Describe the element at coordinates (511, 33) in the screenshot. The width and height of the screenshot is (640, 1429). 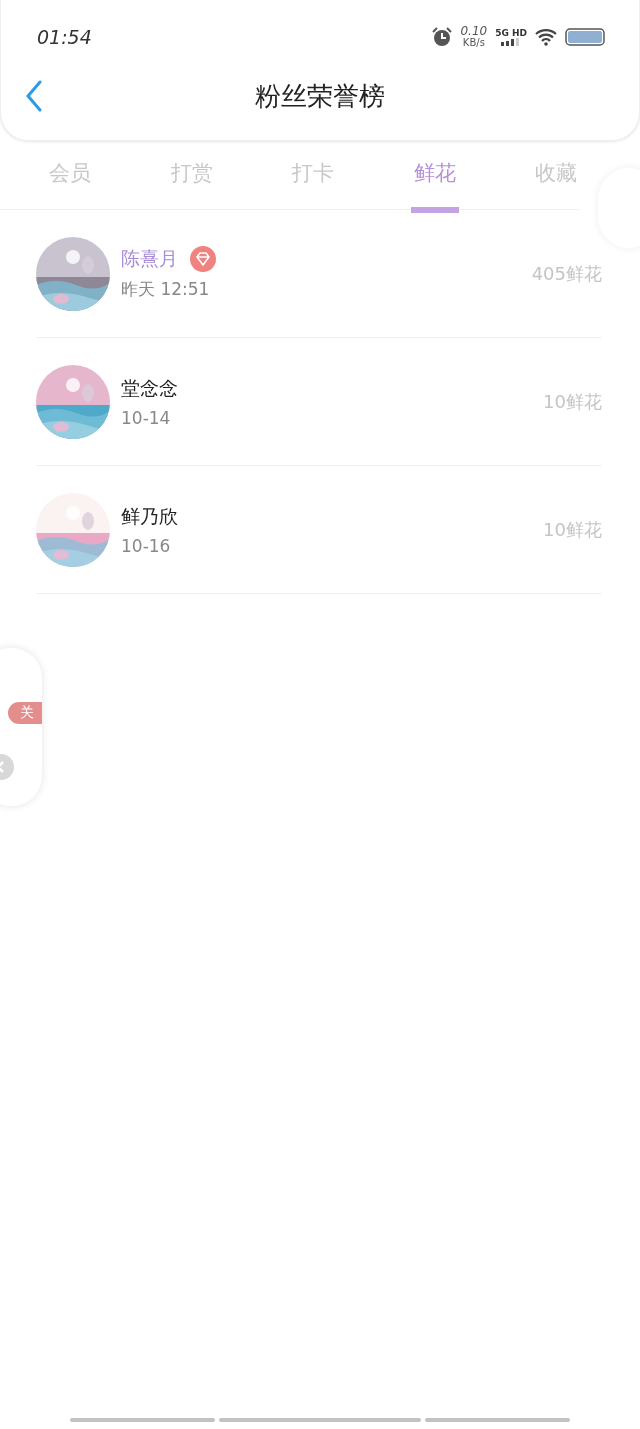
I see `network-type: 5G HD` at that location.